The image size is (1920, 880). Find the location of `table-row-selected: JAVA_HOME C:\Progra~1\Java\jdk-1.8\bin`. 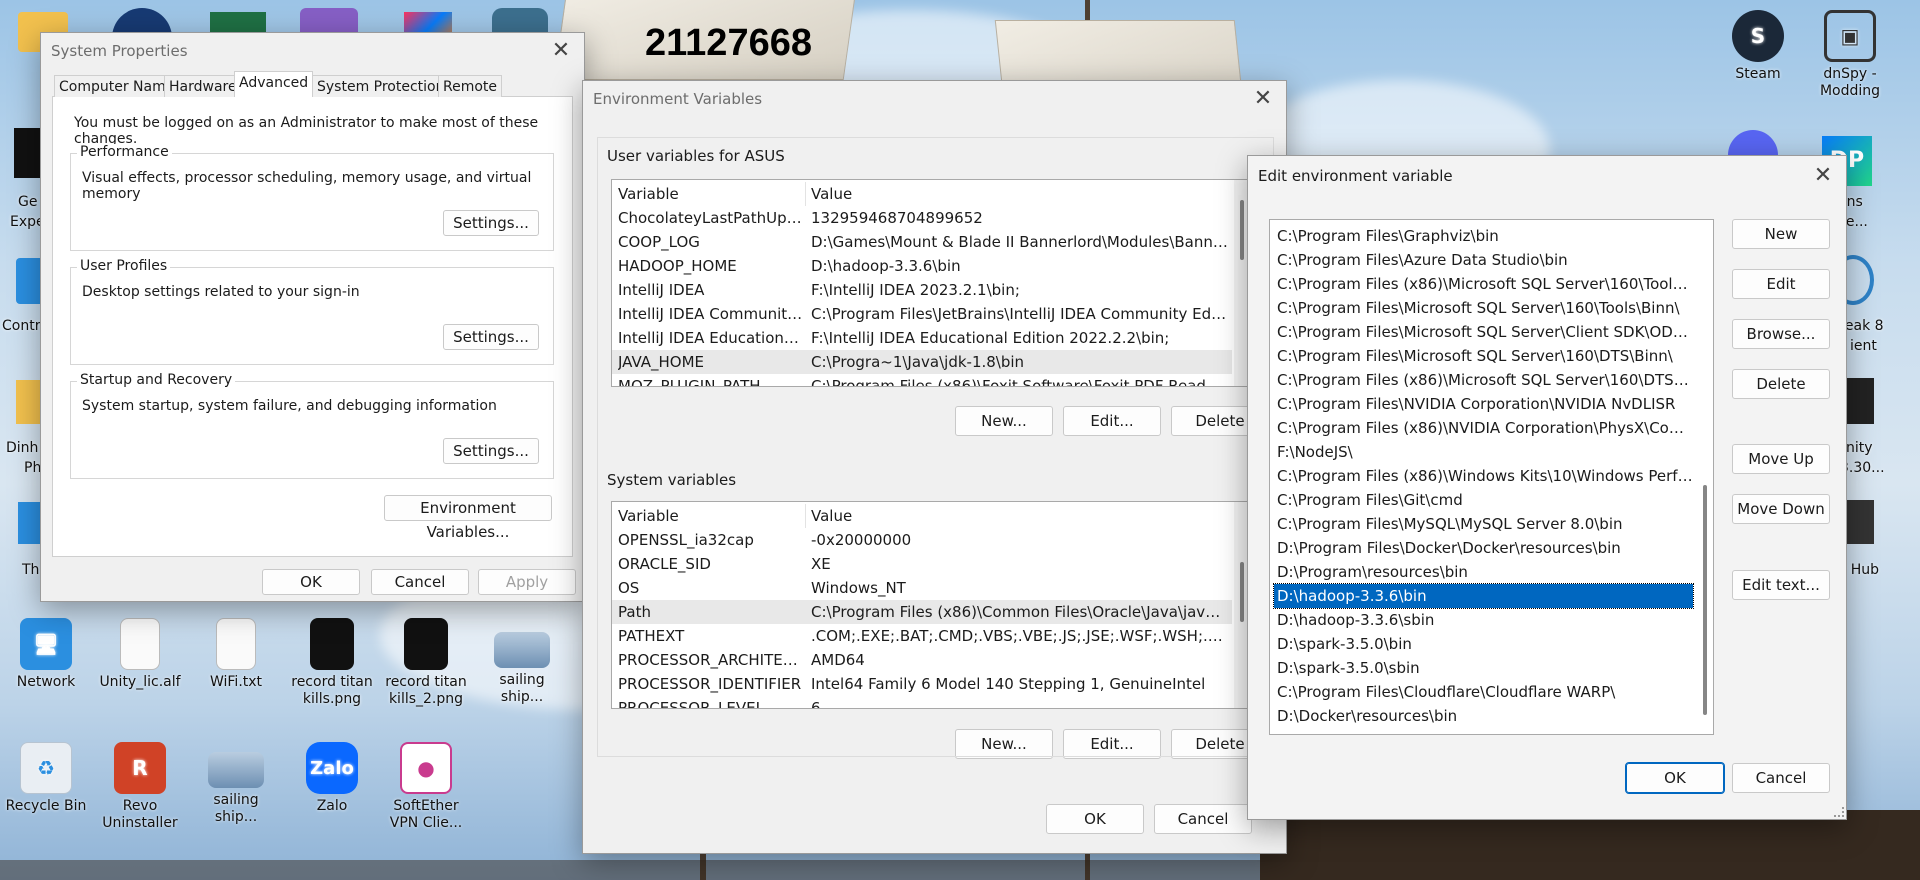

table-row-selected: JAVA_HOME C:\Progra~1\Java\jdk-1.8\bin is located at coordinates (922, 362).